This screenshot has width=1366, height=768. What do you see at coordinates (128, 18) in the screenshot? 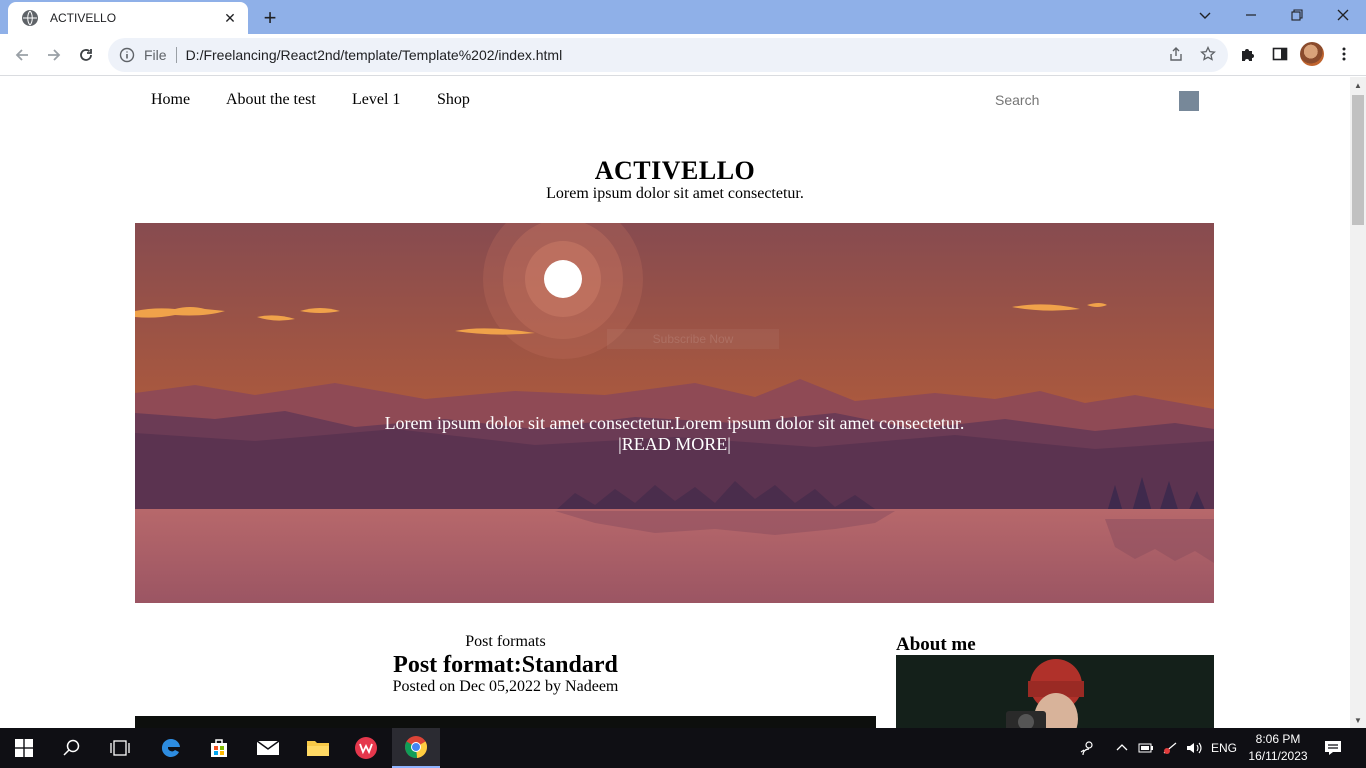
I see `browser-tab: ACTIVELLO ✕` at bounding box center [128, 18].